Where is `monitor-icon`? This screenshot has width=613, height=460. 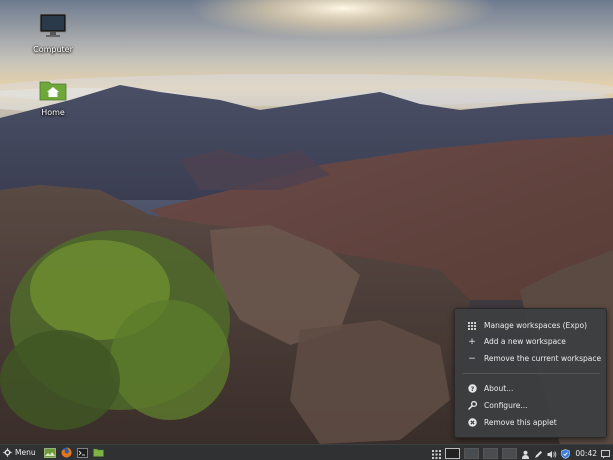
monitor-icon is located at coordinates (53, 25).